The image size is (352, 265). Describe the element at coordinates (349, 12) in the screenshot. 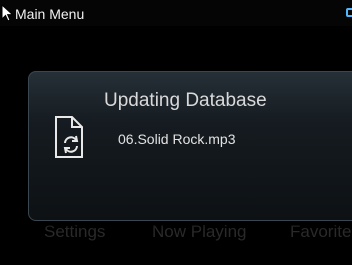

I see `battery-icon` at that location.